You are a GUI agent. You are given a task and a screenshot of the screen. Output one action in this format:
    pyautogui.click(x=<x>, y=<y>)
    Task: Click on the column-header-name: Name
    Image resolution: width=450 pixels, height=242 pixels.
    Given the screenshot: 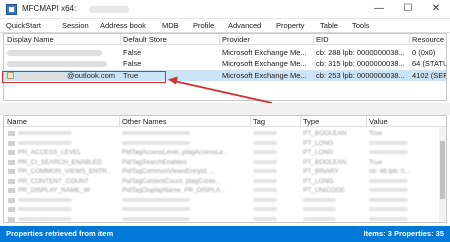 What is the action you would take?
    pyautogui.click(x=17, y=121)
    